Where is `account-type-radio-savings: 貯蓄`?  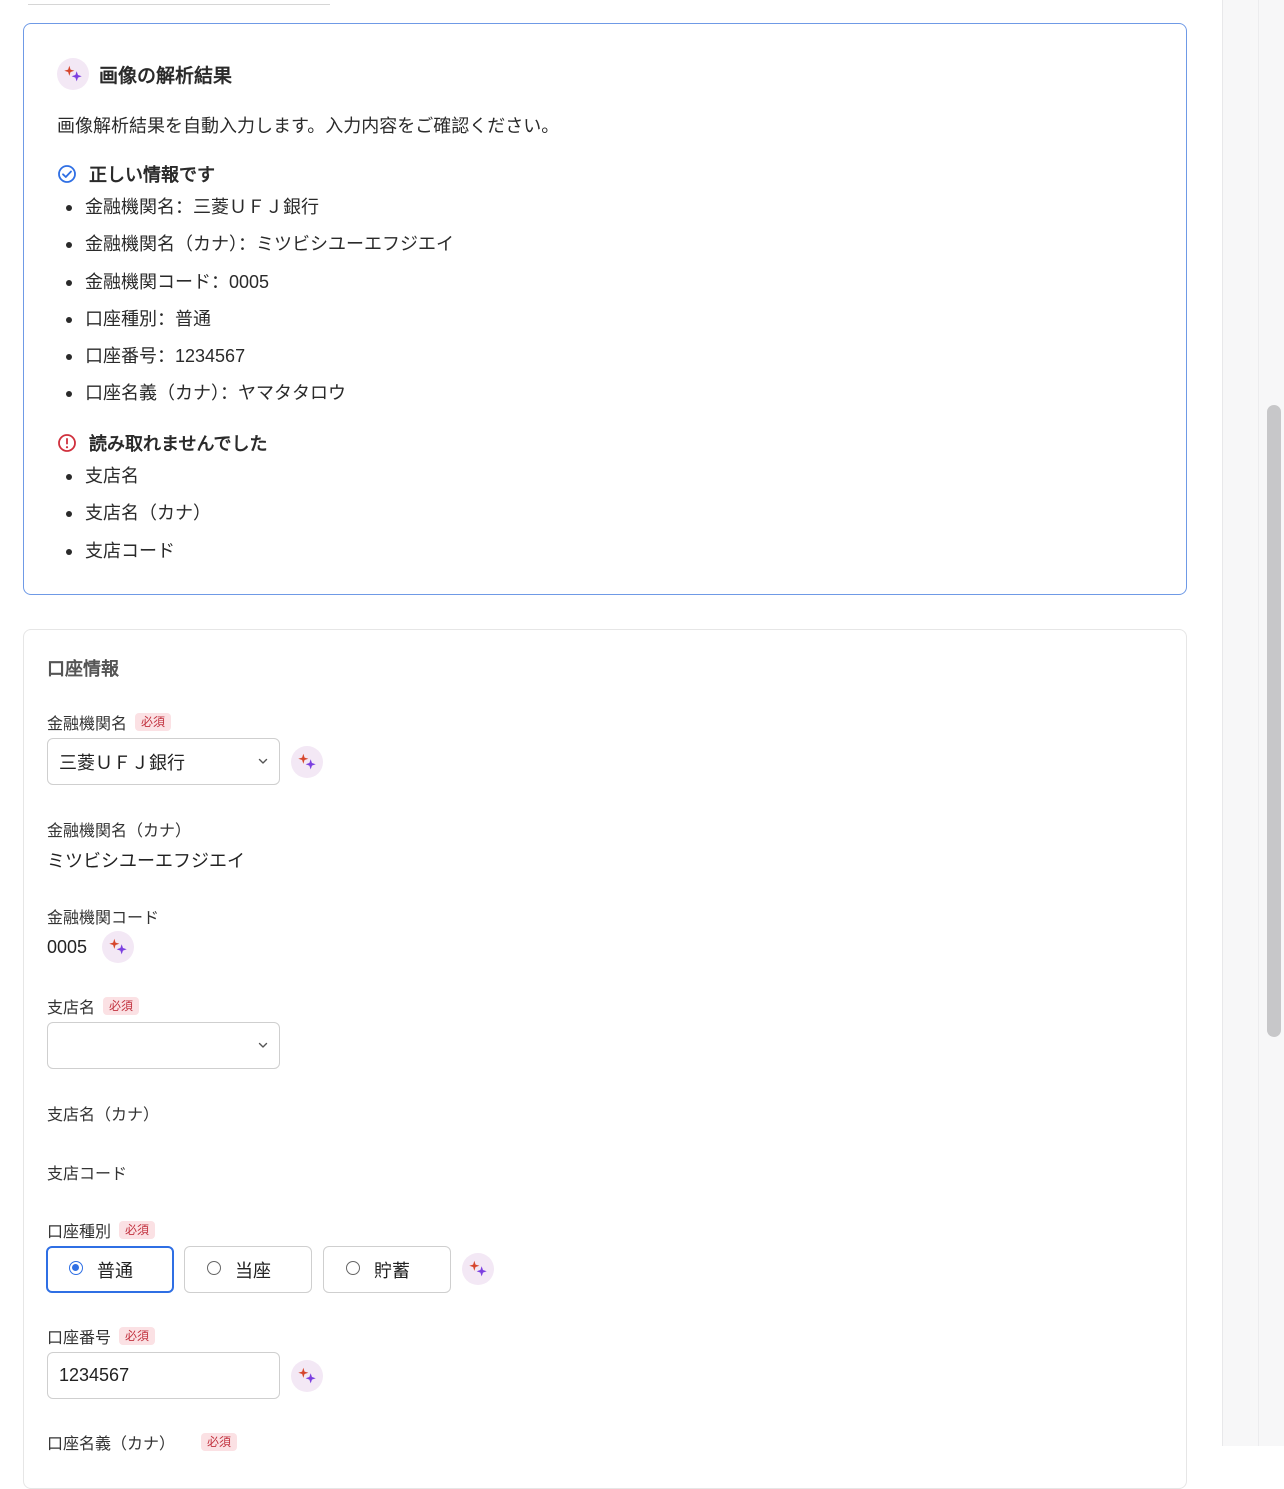
account-type-radio-savings: 貯蓄 is located at coordinates (387, 1269).